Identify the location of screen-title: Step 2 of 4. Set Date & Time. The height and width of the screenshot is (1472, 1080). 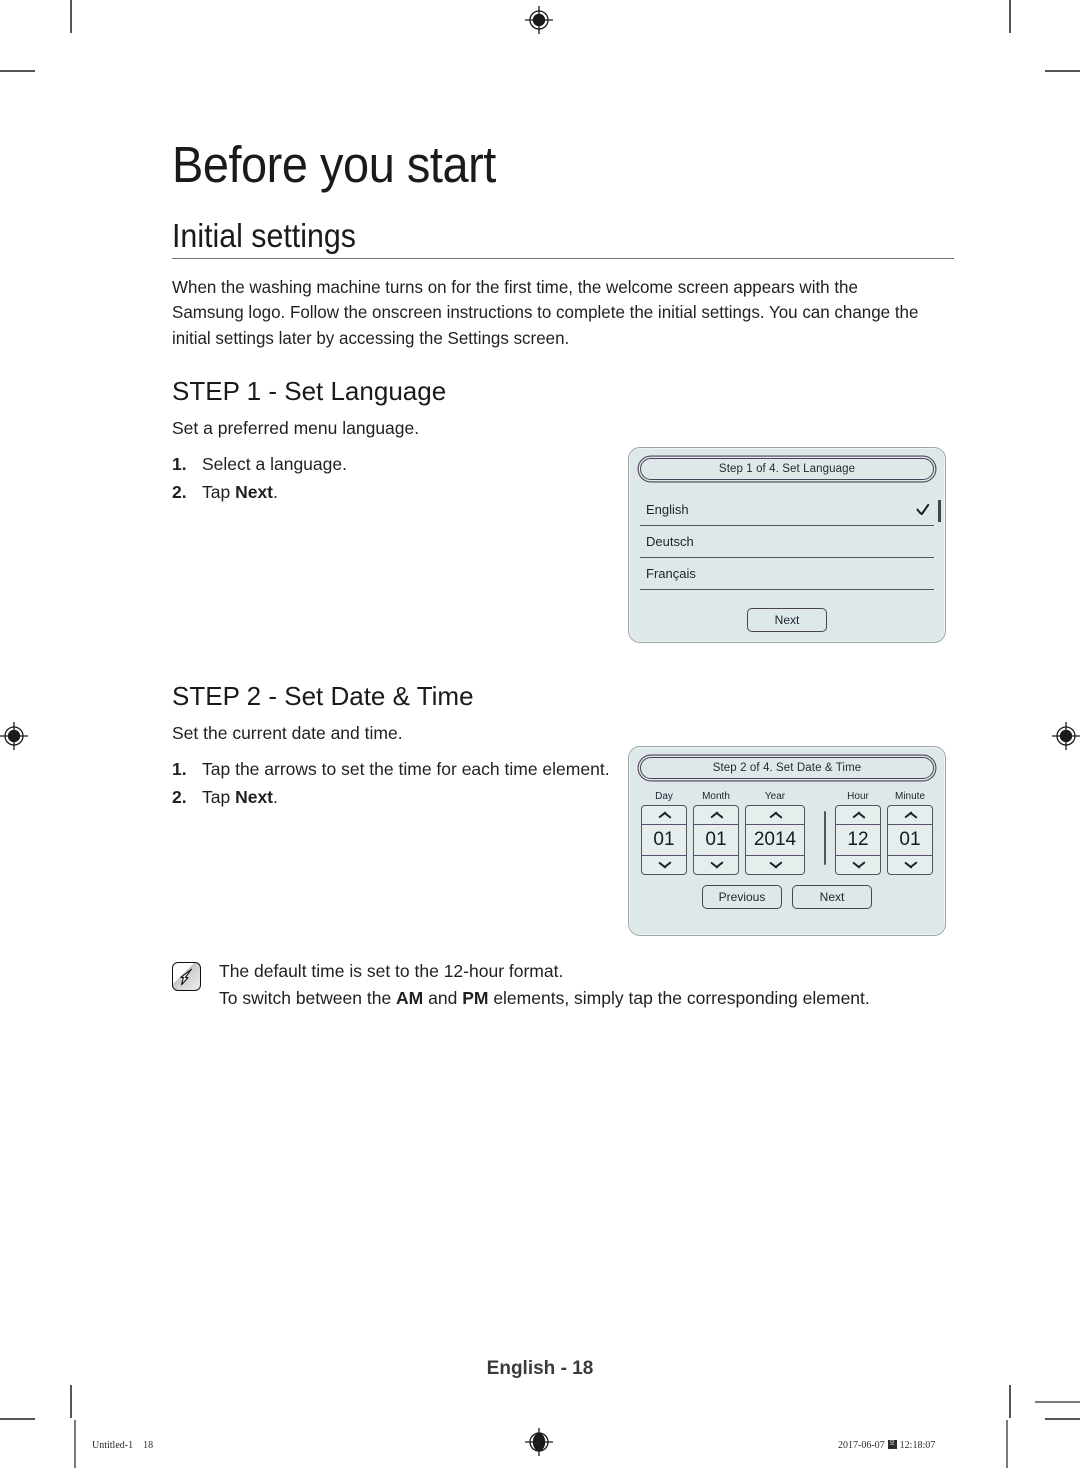
(787, 768).